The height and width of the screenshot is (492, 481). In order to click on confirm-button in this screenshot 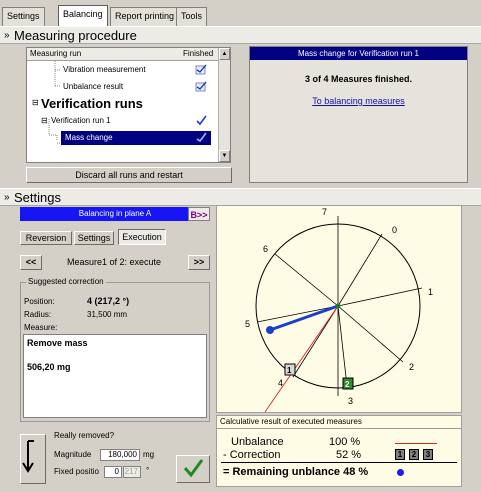, I will do `click(193, 469)`.